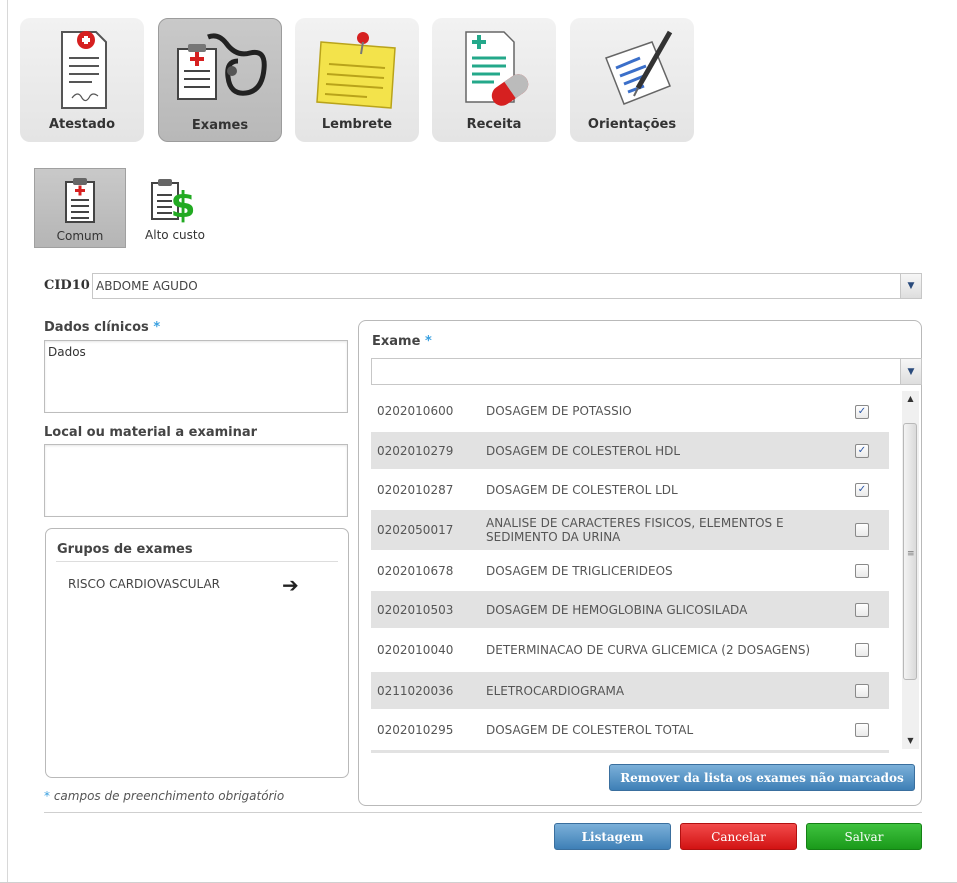 This screenshot has width=957, height=883. I want to click on subtab-alto-custo: $ Alto custo, so click(175, 208).